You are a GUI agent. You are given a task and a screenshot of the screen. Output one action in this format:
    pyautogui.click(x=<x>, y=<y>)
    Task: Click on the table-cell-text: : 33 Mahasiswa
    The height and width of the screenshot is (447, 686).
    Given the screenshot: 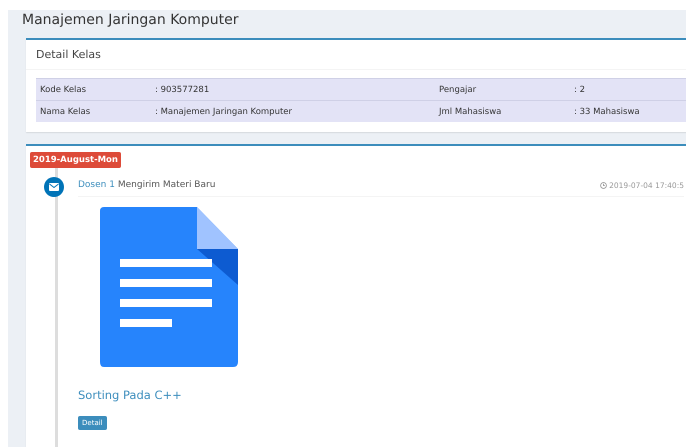 What is the action you would take?
    pyautogui.click(x=607, y=111)
    